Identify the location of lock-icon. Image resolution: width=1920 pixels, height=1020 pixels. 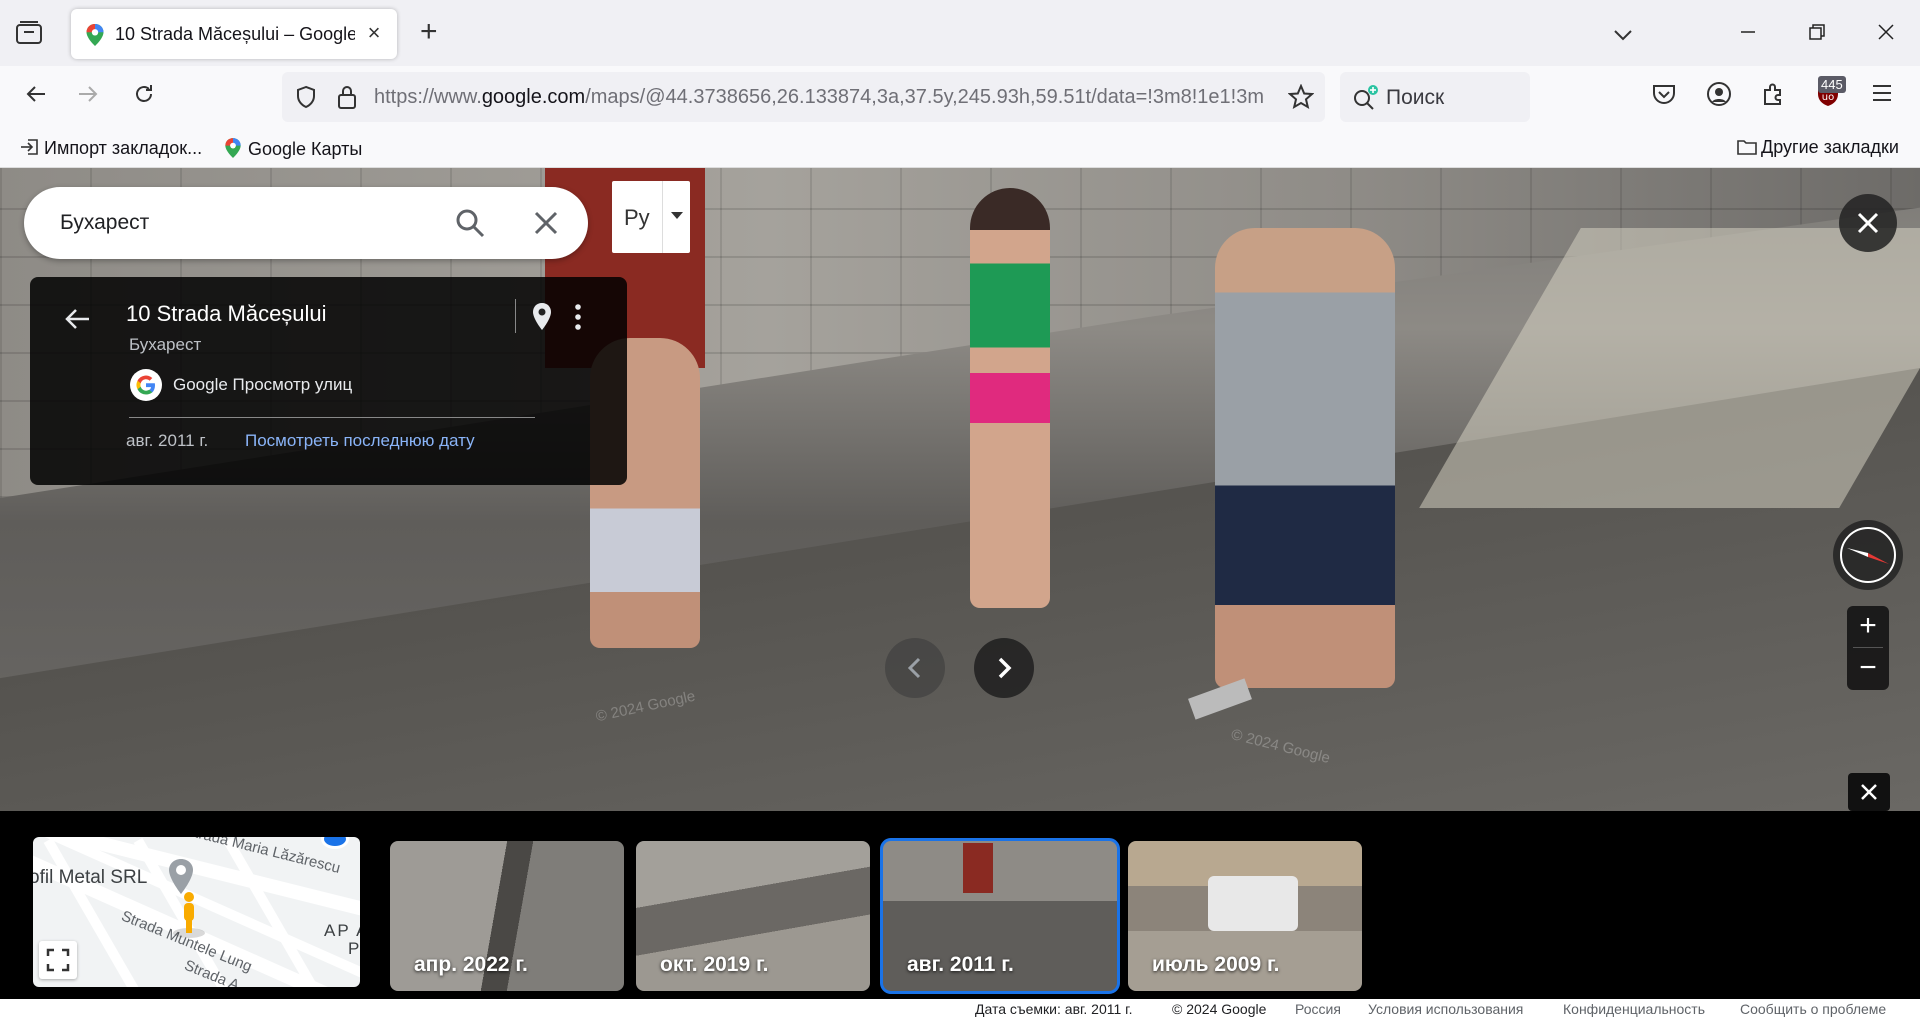
(347, 99).